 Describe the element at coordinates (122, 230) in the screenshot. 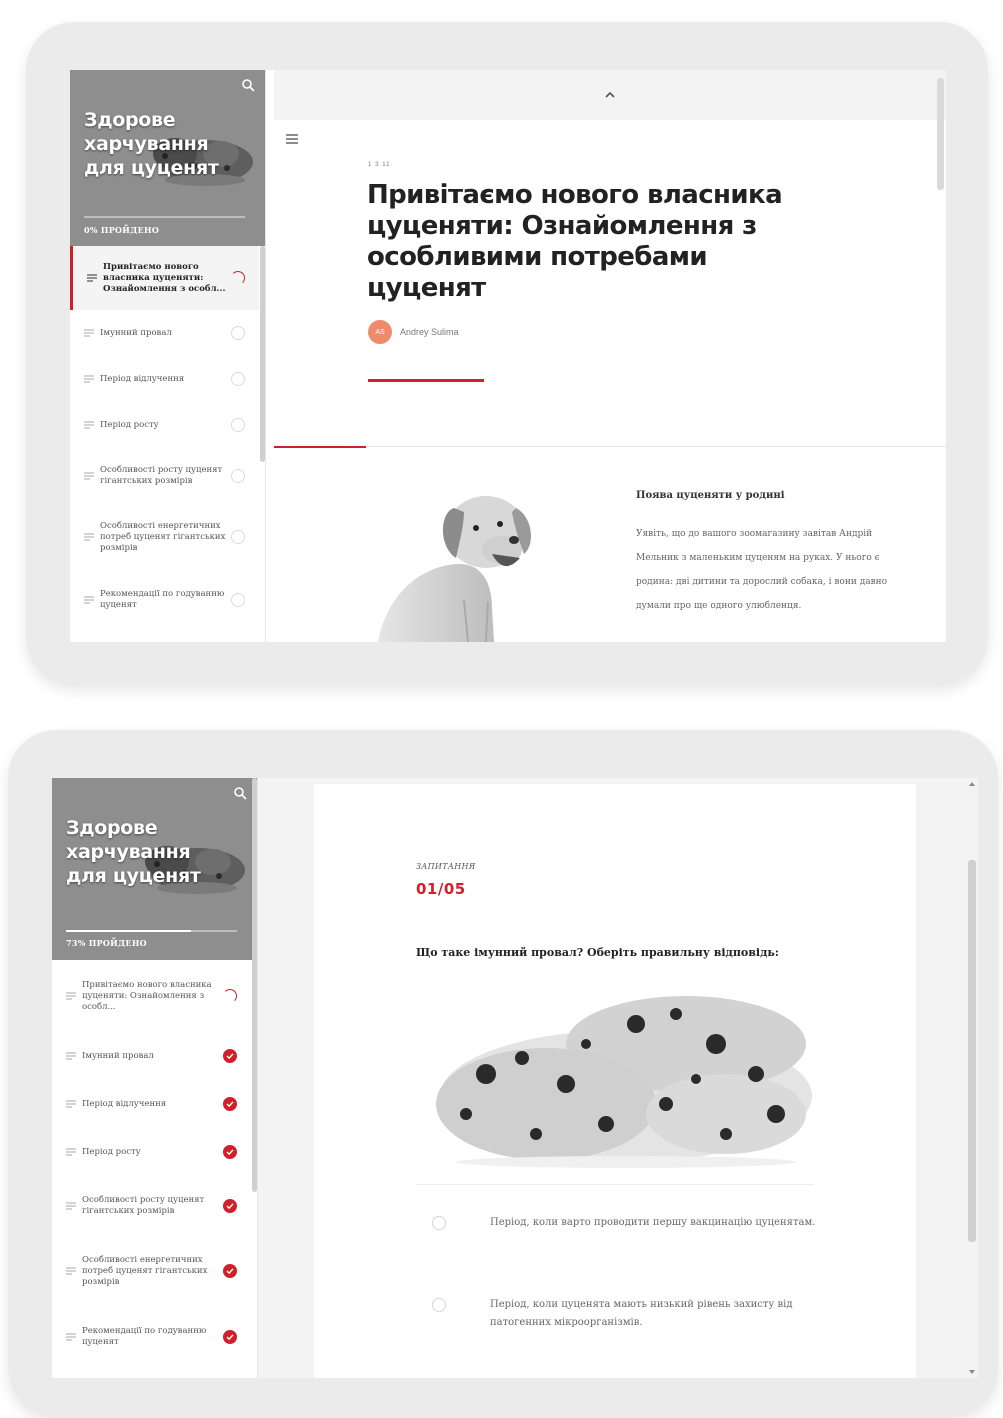

I see `course-progress-label: 0% ПРОЙДЕНО` at that location.